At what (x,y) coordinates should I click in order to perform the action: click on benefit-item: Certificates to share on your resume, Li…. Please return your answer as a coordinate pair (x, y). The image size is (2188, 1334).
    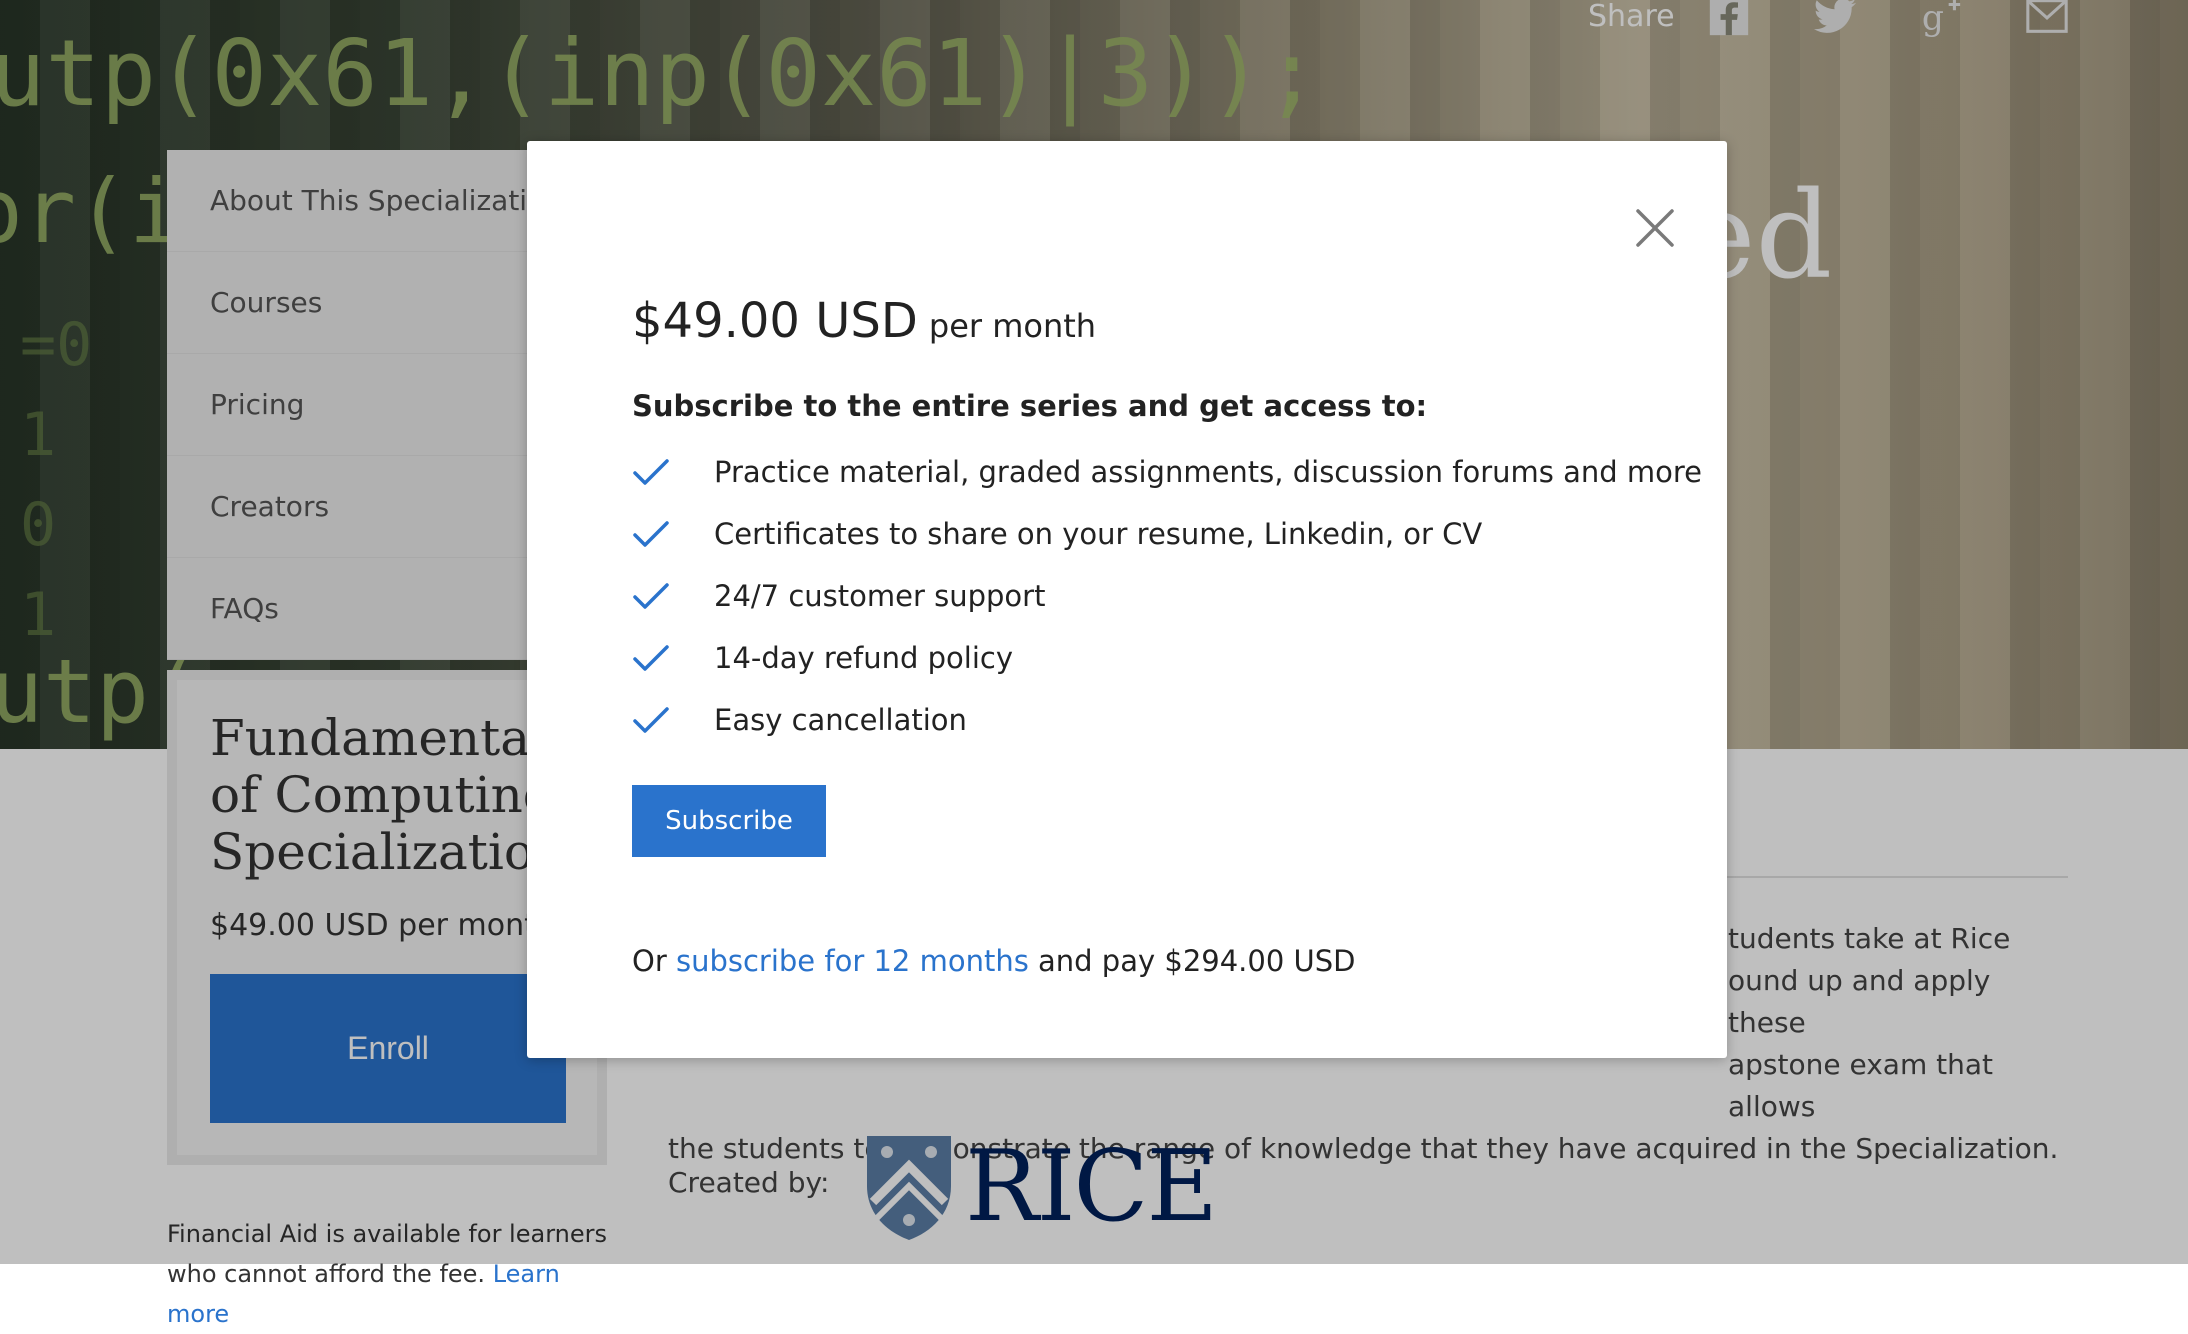
    Looking at the image, I should click on (1167, 534).